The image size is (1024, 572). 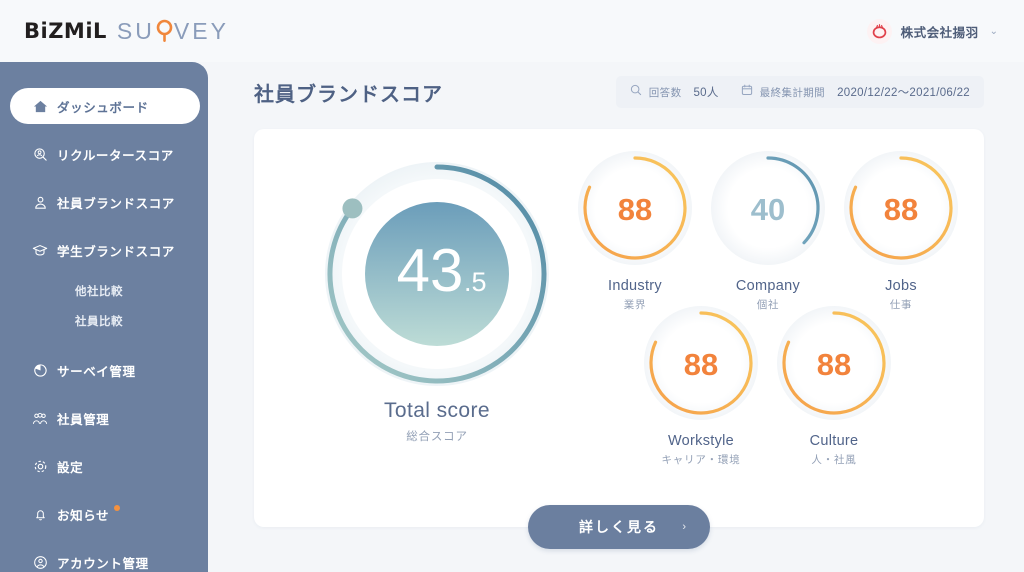 I want to click on sidebar-item-label: サーベイ管理, so click(x=96, y=371).